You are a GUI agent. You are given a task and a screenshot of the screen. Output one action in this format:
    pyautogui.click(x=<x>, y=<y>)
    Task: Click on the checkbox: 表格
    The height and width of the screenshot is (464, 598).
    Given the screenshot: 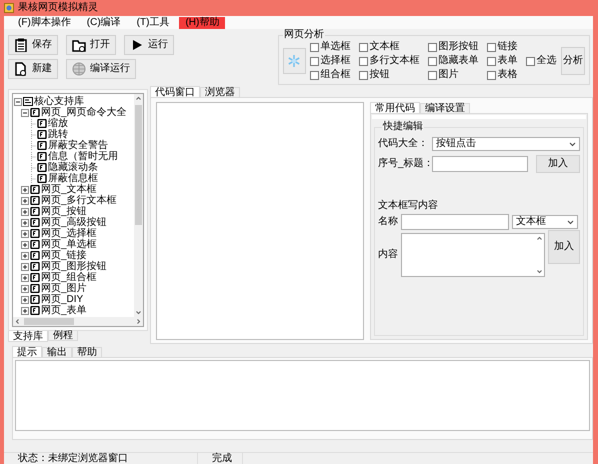 What is the action you would take?
    pyautogui.click(x=502, y=75)
    